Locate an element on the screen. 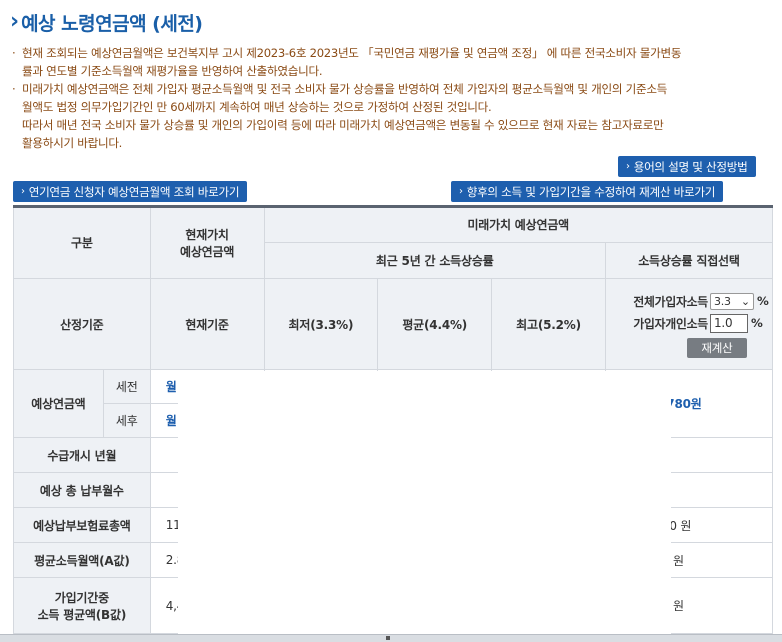 Image resolution: width=782 pixels, height=642 pixels. individual-income-label: 가입자개인소득 is located at coordinates (670, 323).